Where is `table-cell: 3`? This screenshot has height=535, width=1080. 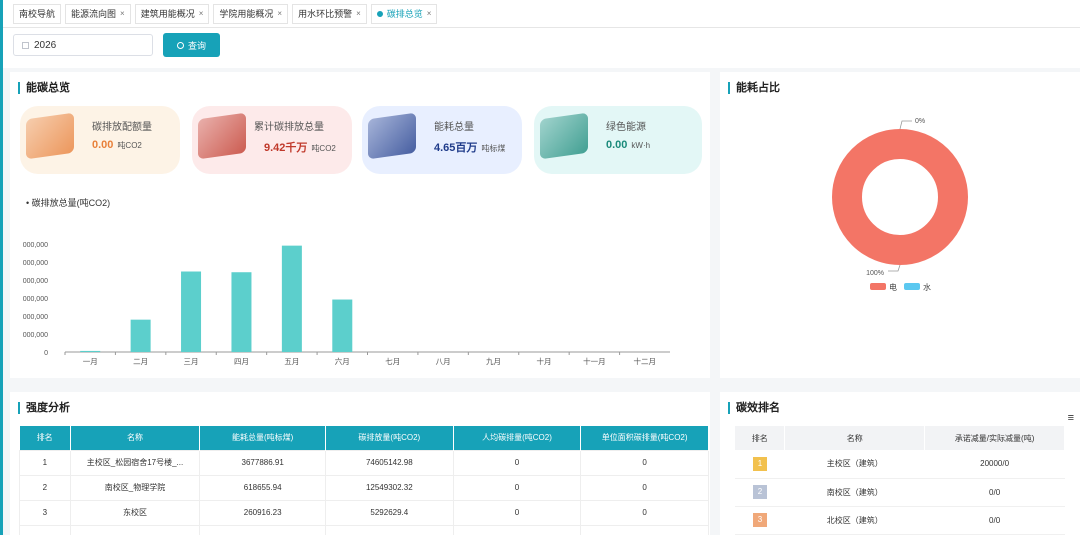
table-cell: 3 is located at coordinates (45, 512).